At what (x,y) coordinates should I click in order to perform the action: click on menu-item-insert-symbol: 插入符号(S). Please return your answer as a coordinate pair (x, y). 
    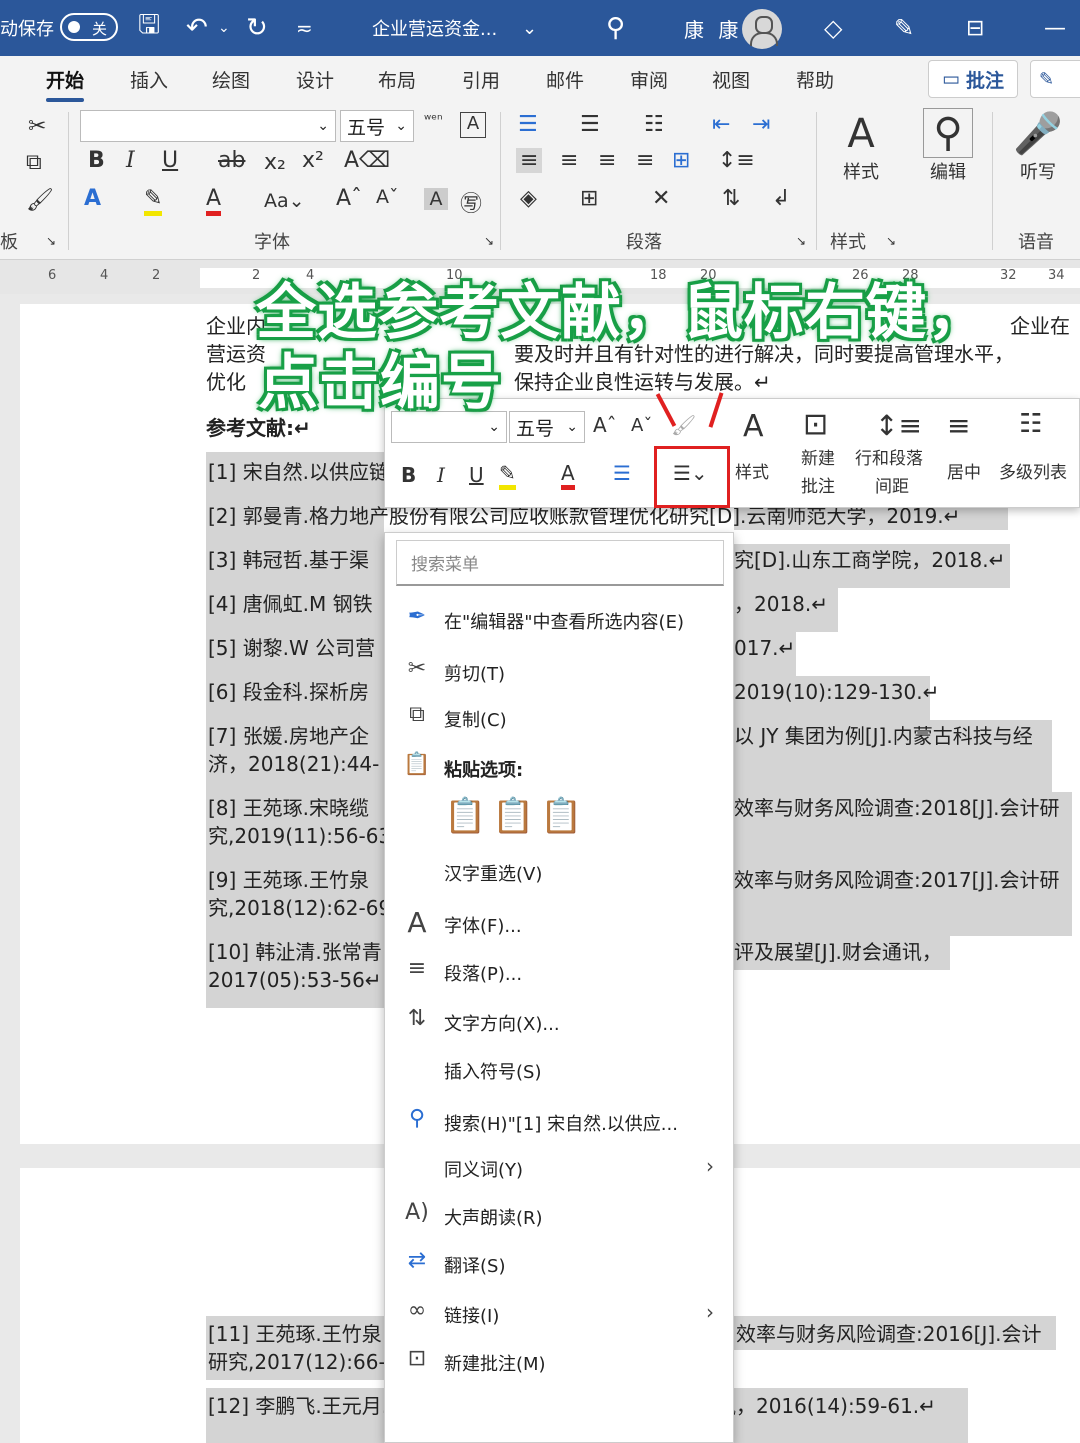
    Looking at the image, I should click on (492, 1071).